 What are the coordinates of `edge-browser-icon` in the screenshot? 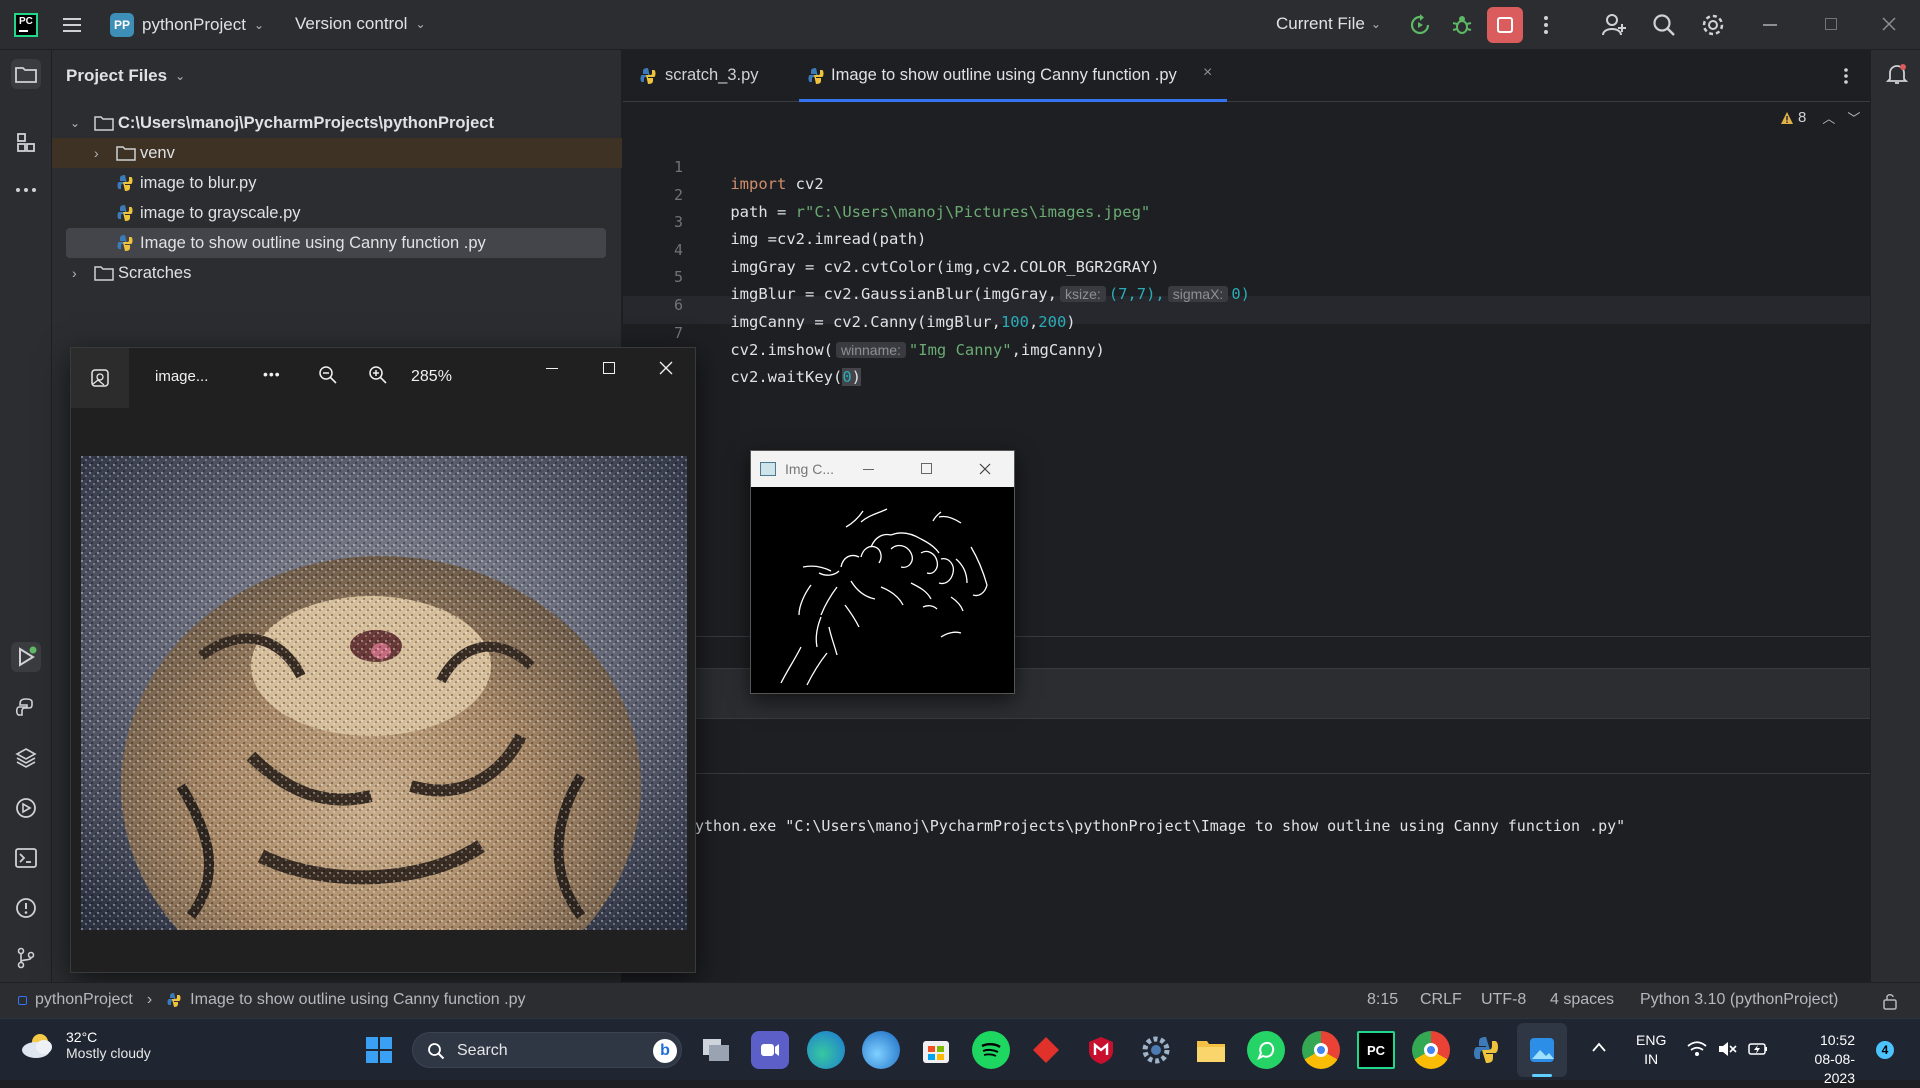 It's located at (826, 1050).